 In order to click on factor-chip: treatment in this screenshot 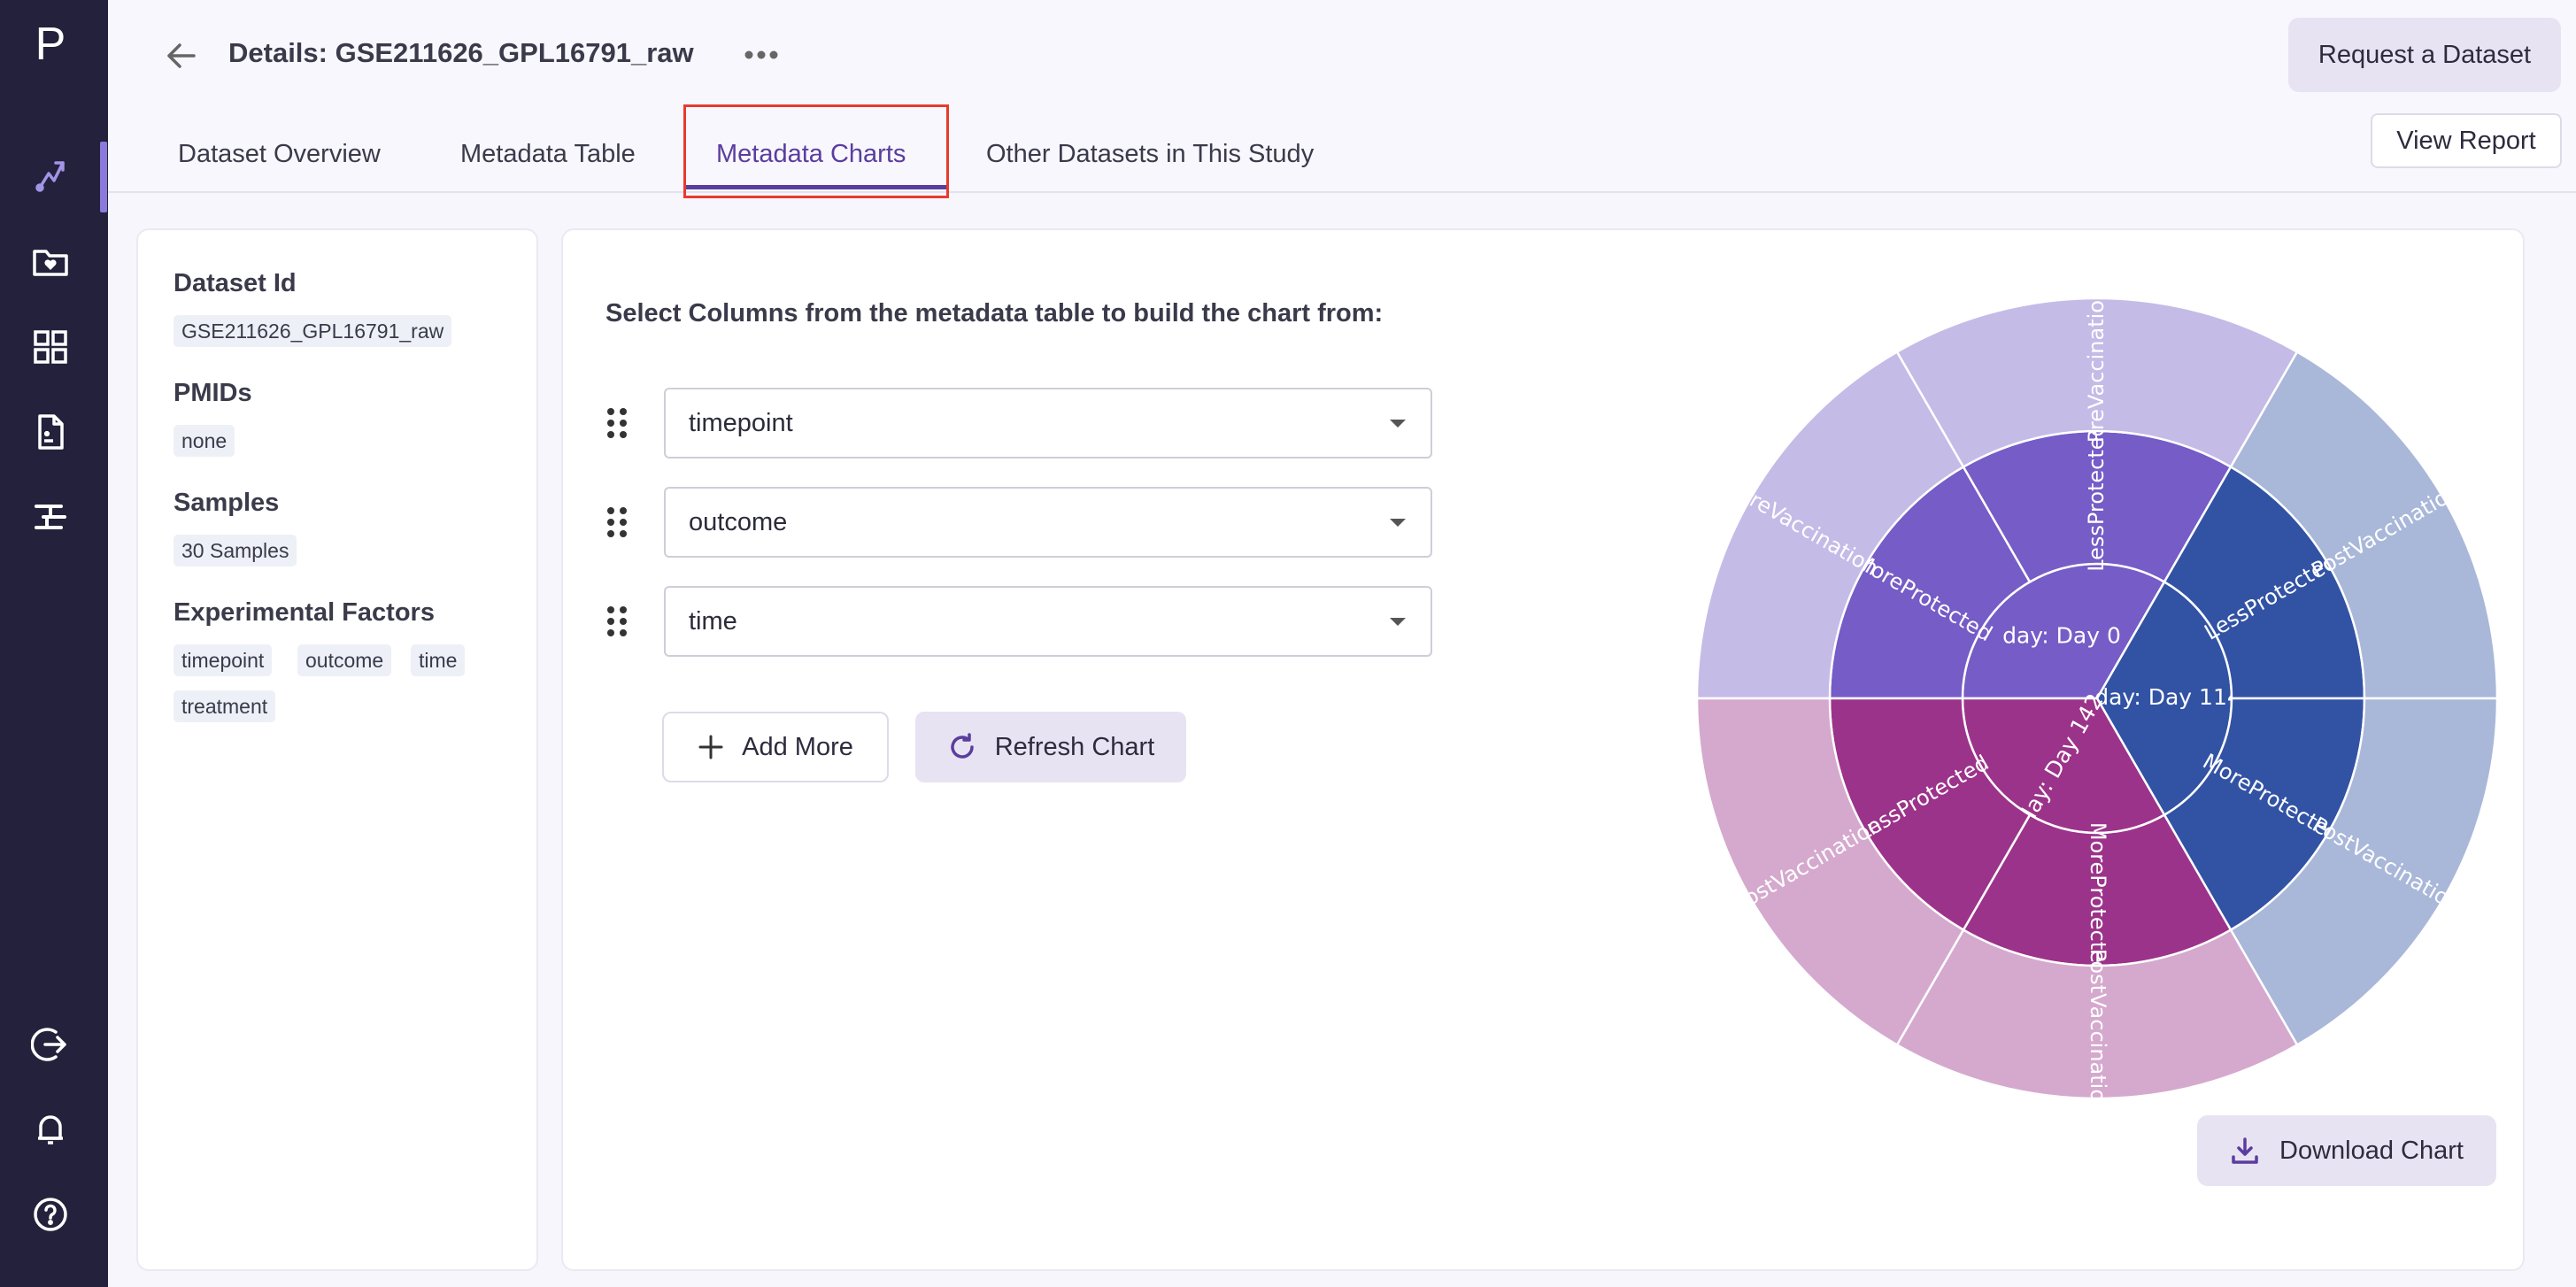, I will do `click(225, 706)`.